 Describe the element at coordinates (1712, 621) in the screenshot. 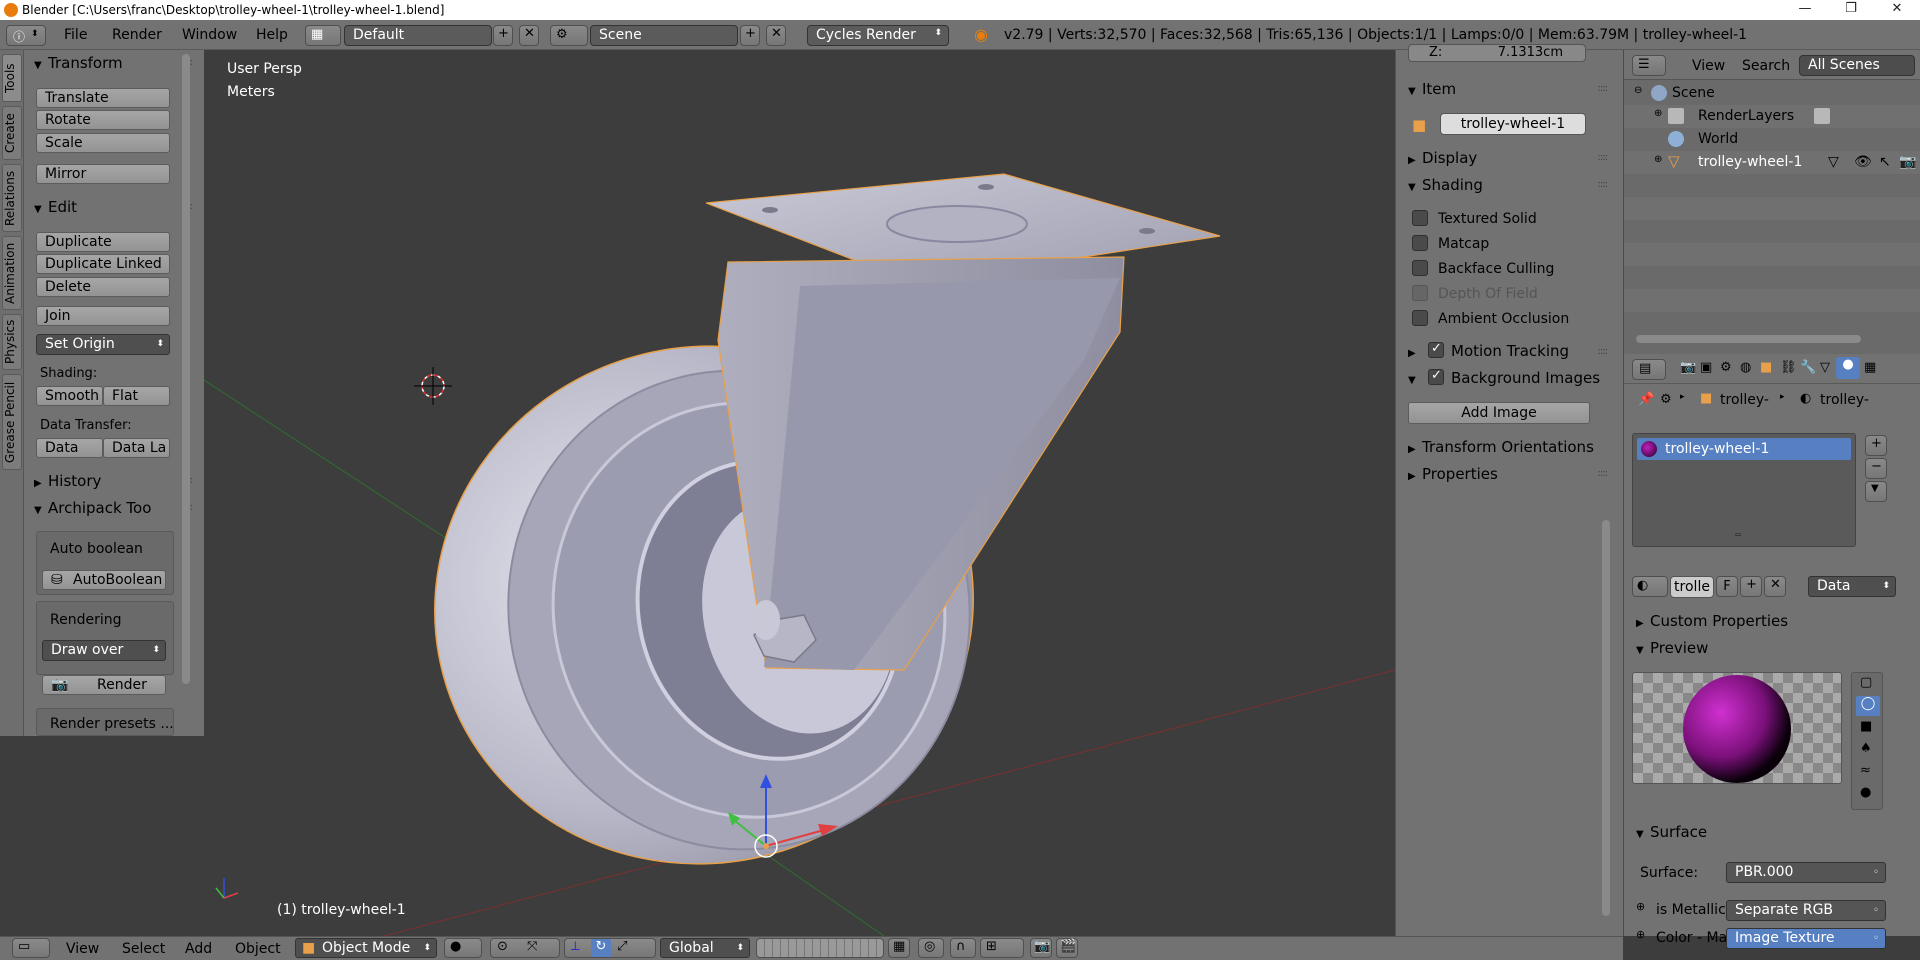

I see `custom-properties-header: ▶ Custom Properties` at that location.